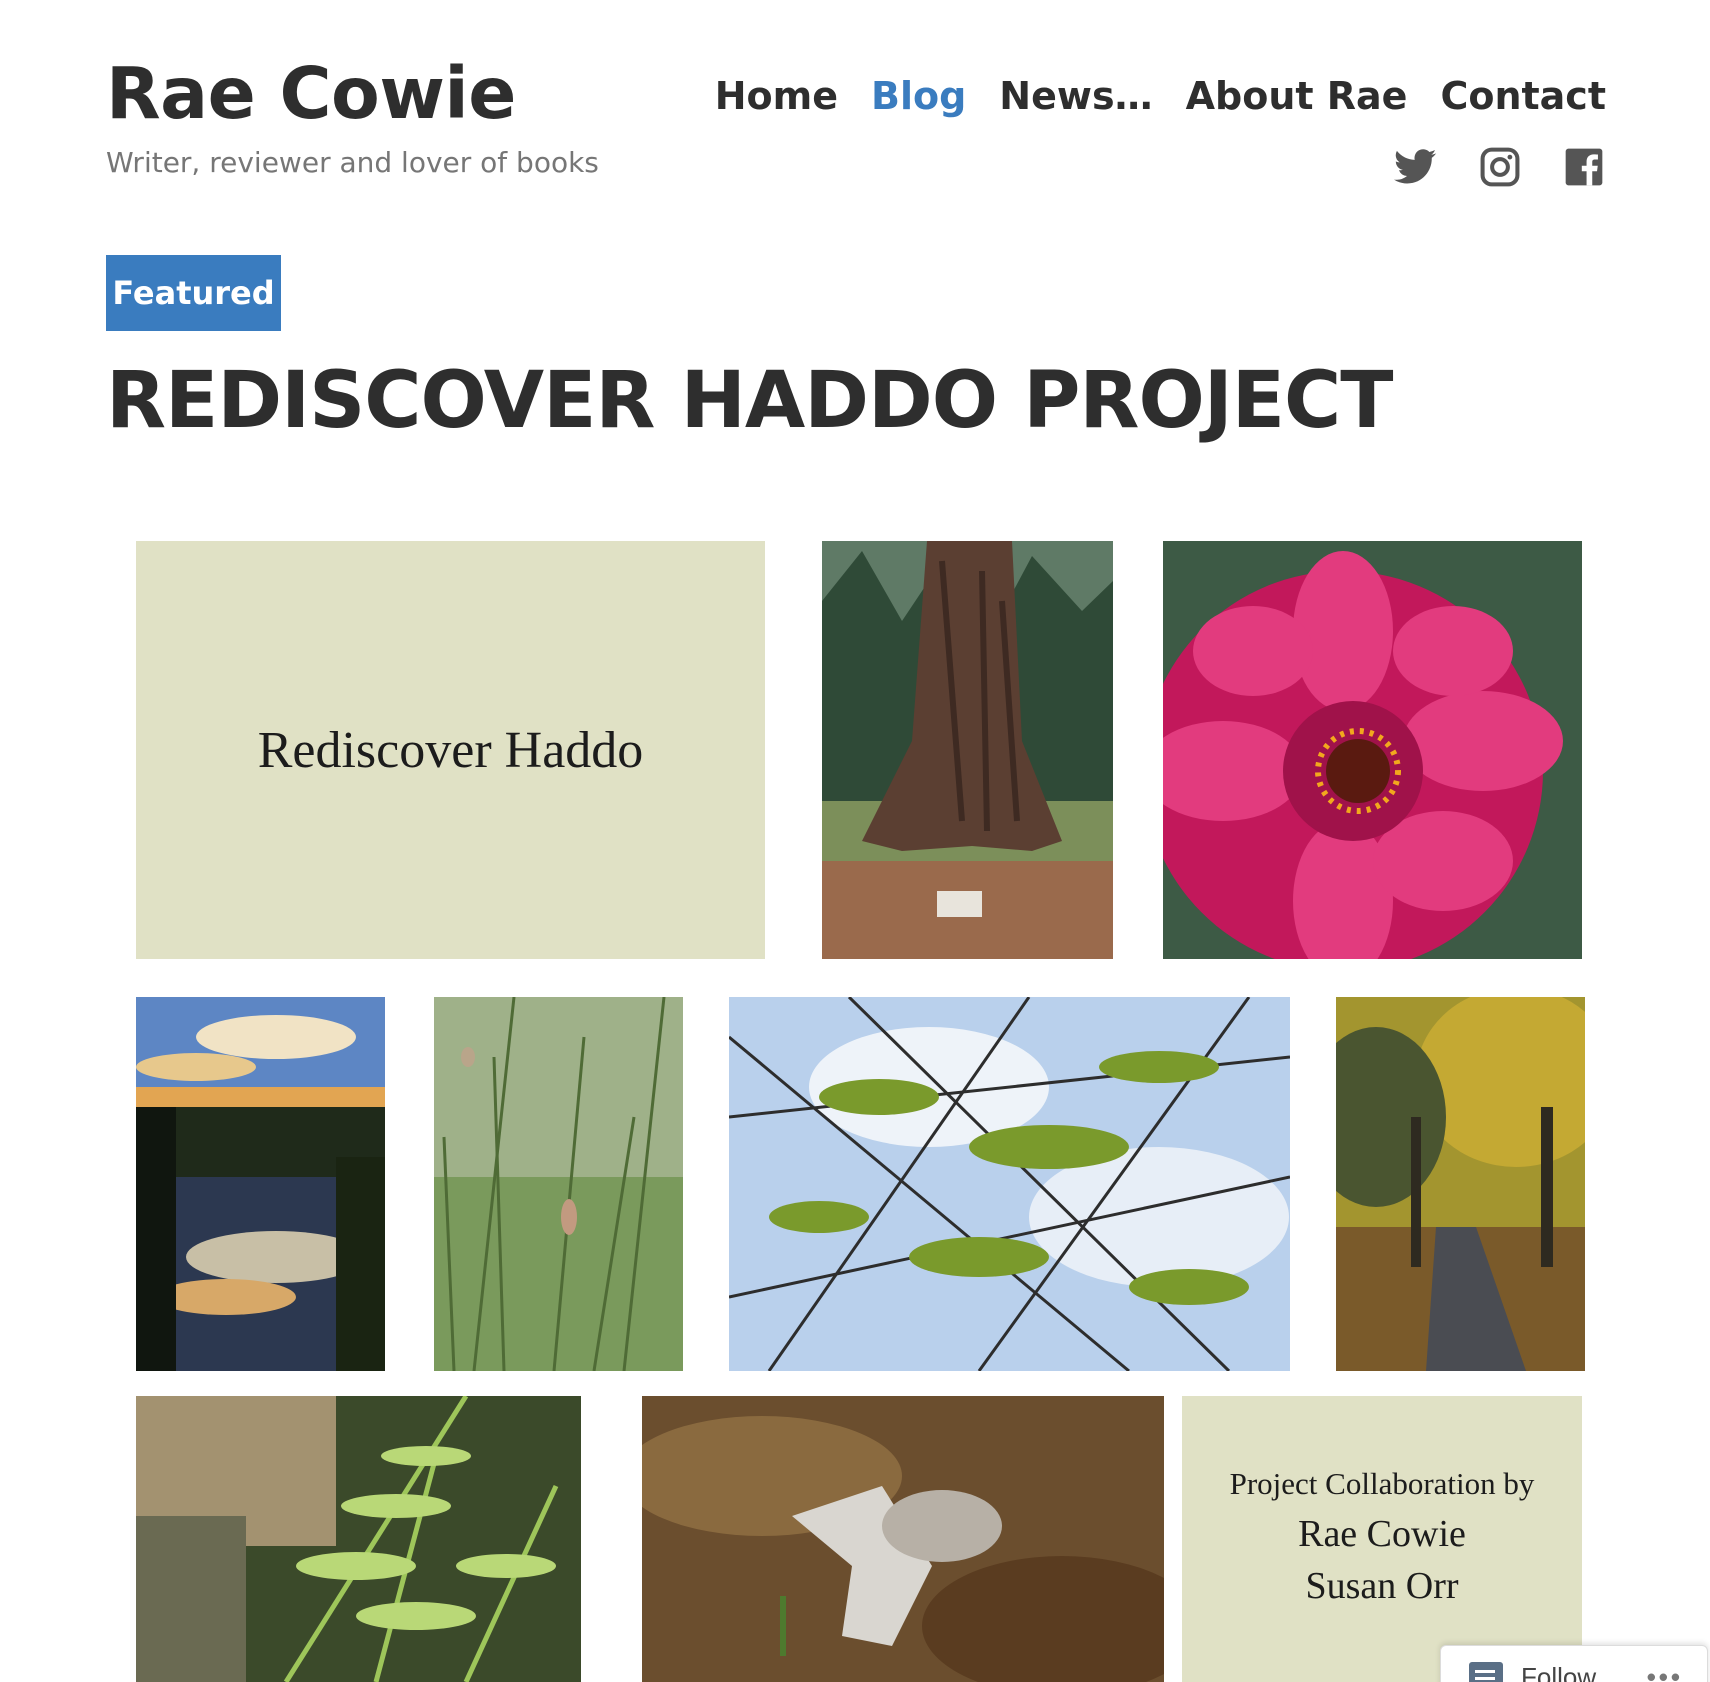 The height and width of the screenshot is (1682, 1710). What do you see at coordinates (1297, 96) in the screenshot?
I see `nav-item-about: About Rae` at bounding box center [1297, 96].